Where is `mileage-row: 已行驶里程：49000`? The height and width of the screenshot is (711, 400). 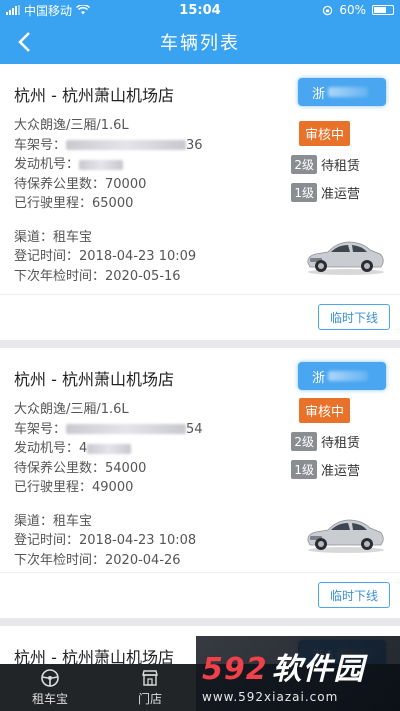 mileage-row: 已行驶里程：49000 is located at coordinates (74, 487).